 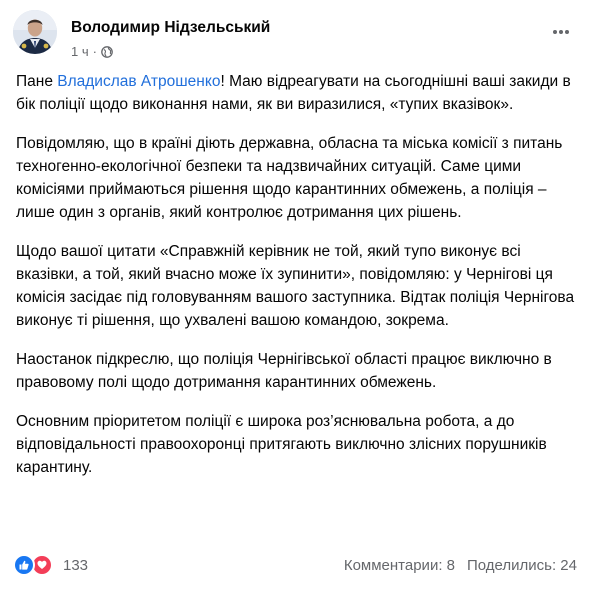 I want to click on avatar-image, so click(x=35, y=32).